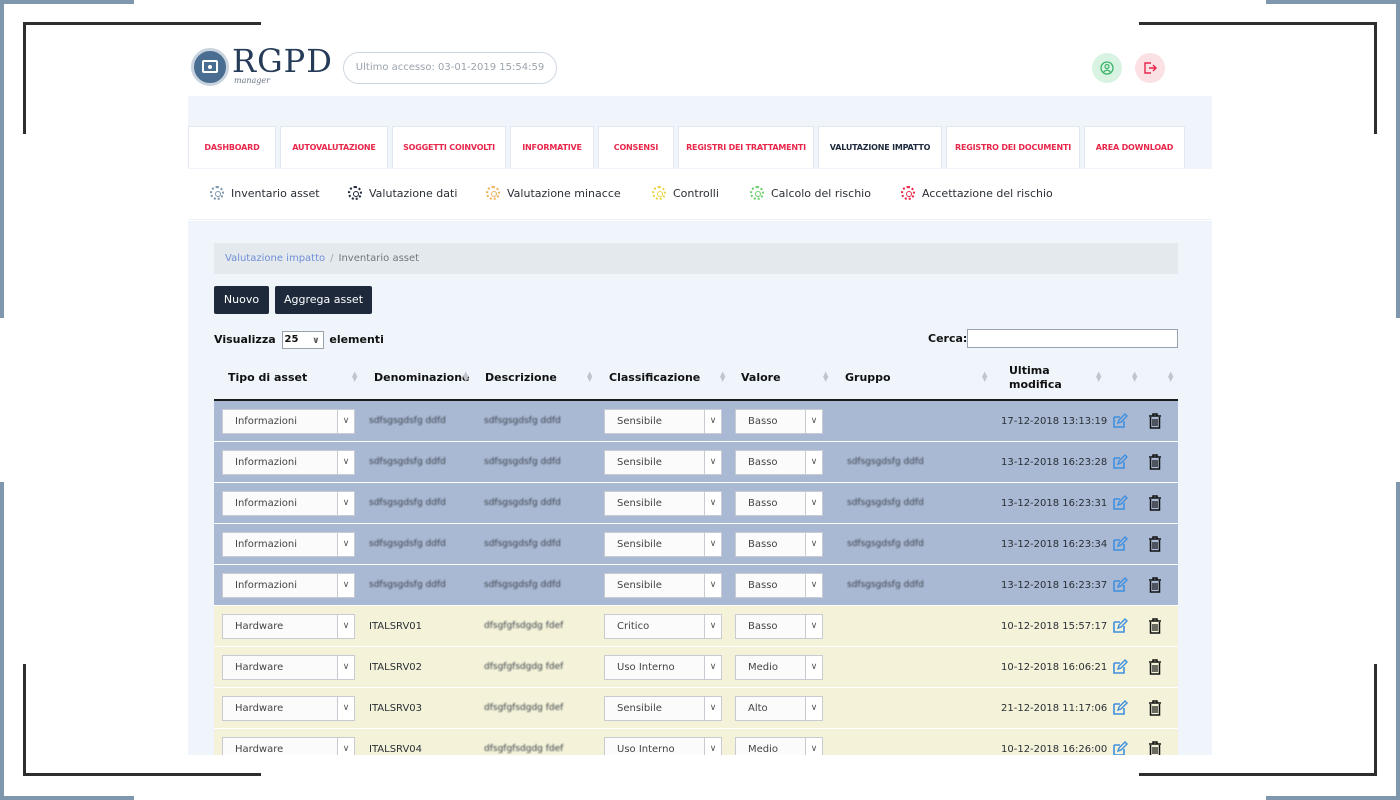 This screenshot has width=1400, height=800. Describe the element at coordinates (522, 544) in the screenshot. I see `cell-descrizione: sdfsgsgdsfg ddfd` at that location.